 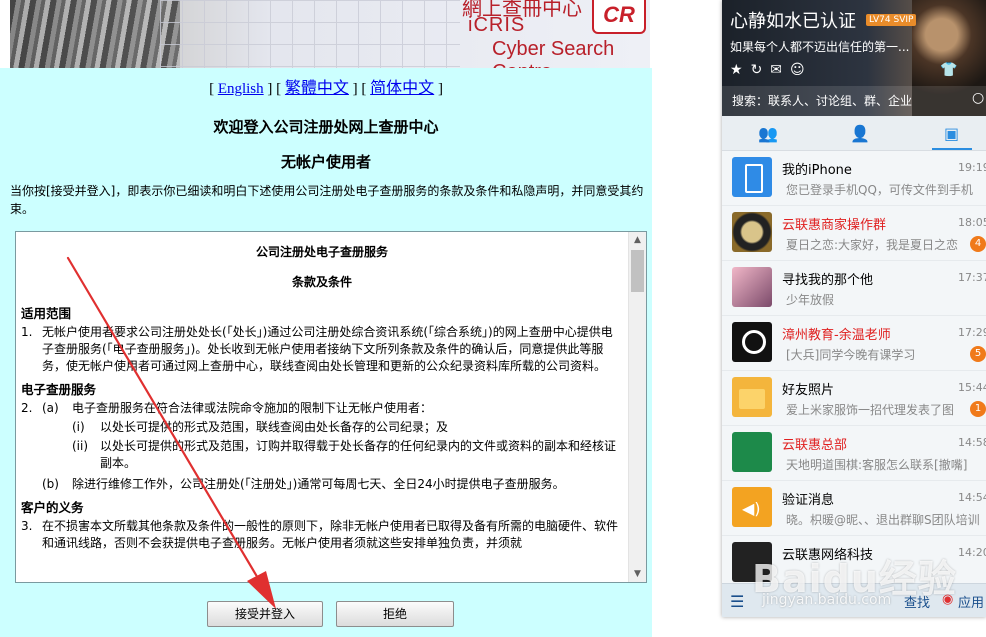 What do you see at coordinates (860, 133) in the screenshot?
I see `tab-groups-icon: 👤` at bounding box center [860, 133].